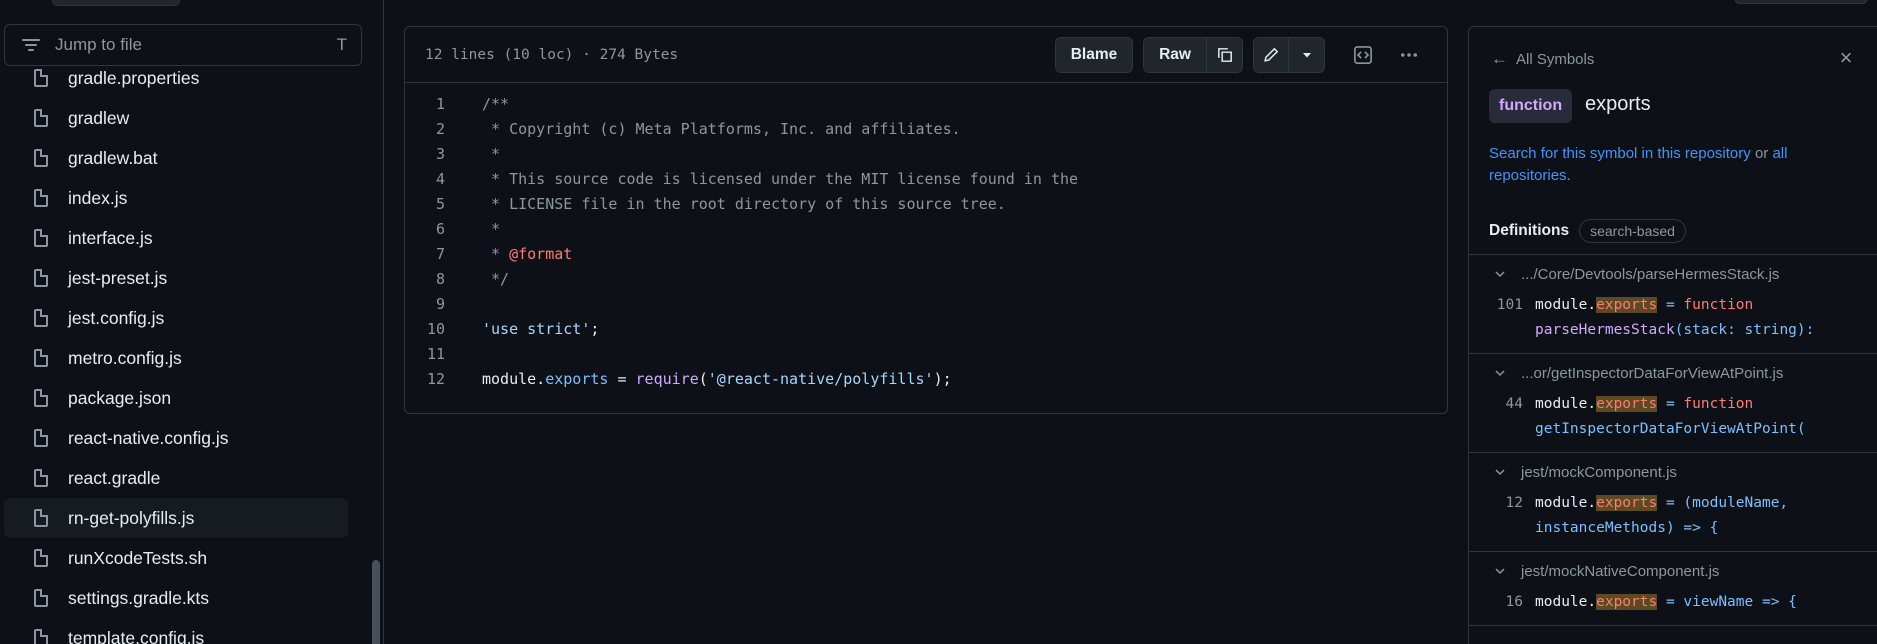 This screenshot has height=644, width=1877. I want to click on search-or-text: or, so click(1761, 153).